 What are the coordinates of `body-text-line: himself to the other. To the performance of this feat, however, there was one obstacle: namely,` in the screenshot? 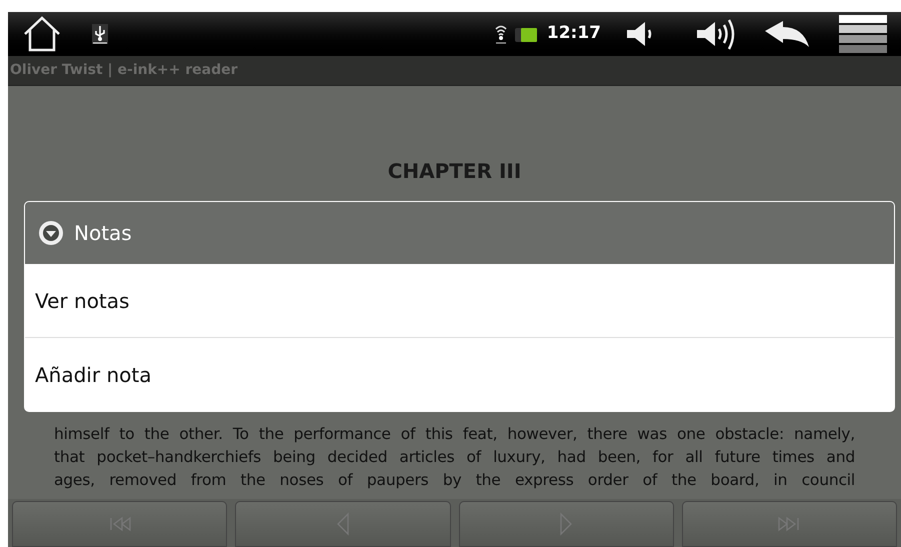 It's located at (454, 434).